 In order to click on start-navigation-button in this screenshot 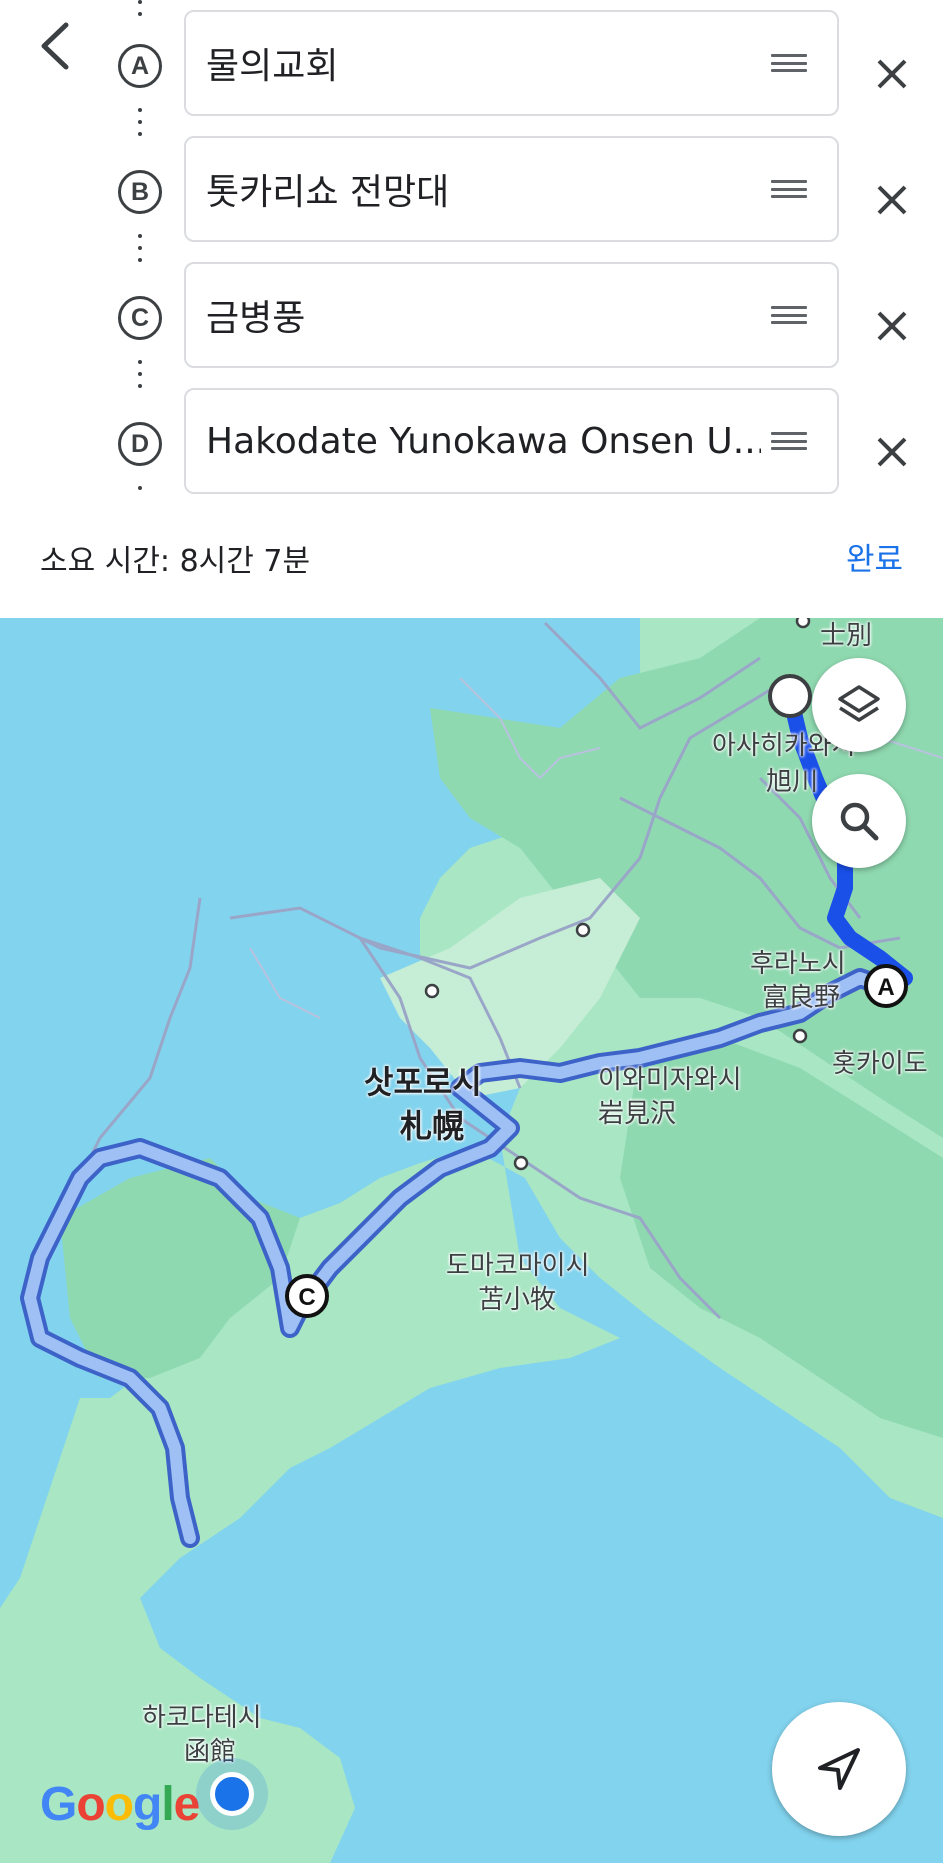, I will do `click(839, 1769)`.